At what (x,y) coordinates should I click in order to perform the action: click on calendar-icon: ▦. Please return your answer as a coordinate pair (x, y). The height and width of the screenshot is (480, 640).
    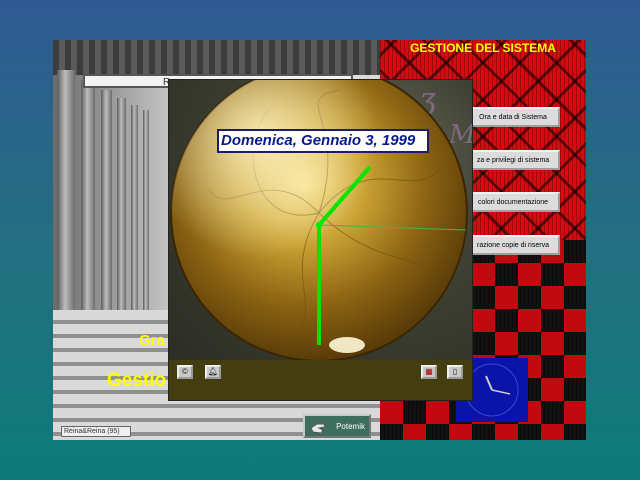
    Looking at the image, I should click on (429, 371).